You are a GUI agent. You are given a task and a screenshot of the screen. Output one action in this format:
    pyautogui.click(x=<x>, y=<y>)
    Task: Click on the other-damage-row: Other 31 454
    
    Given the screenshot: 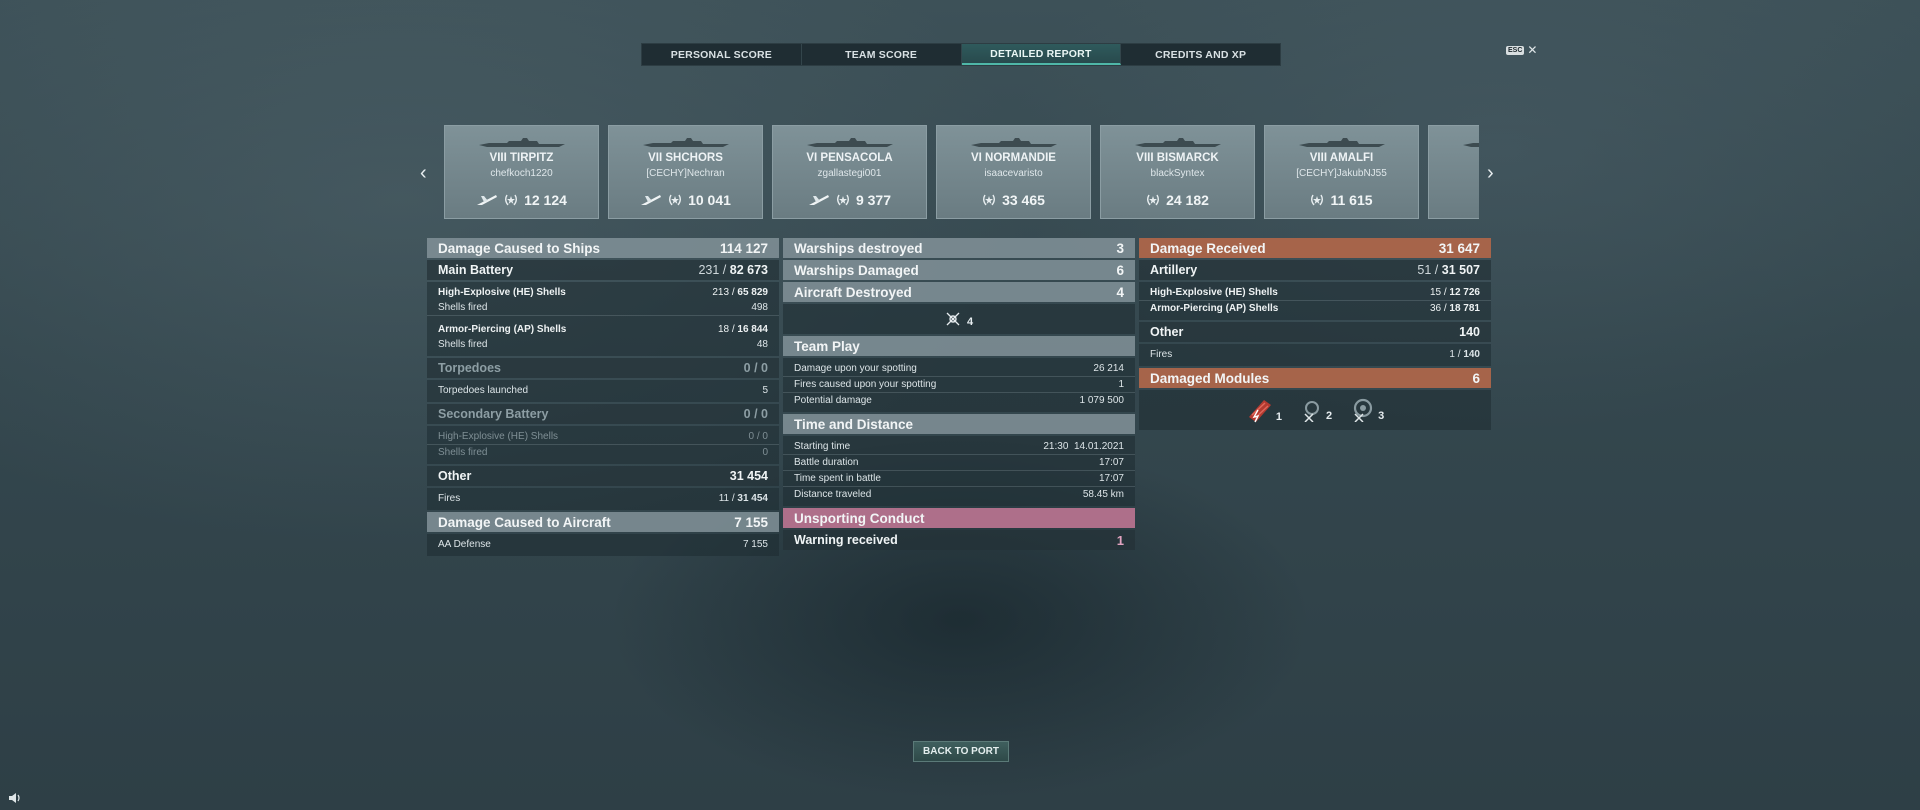 What is the action you would take?
    pyautogui.click(x=603, y=476)
    